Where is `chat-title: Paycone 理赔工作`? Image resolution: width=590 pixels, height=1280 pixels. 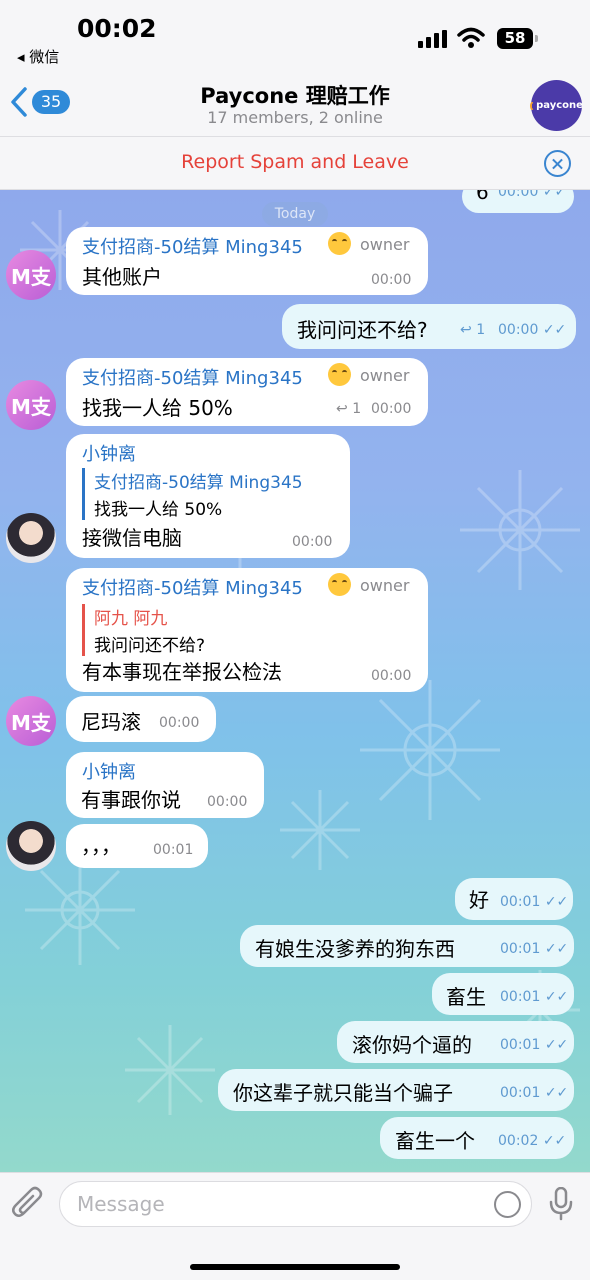 chat-title: Paycone 理赔工作 is located at coordinates (295, 95).